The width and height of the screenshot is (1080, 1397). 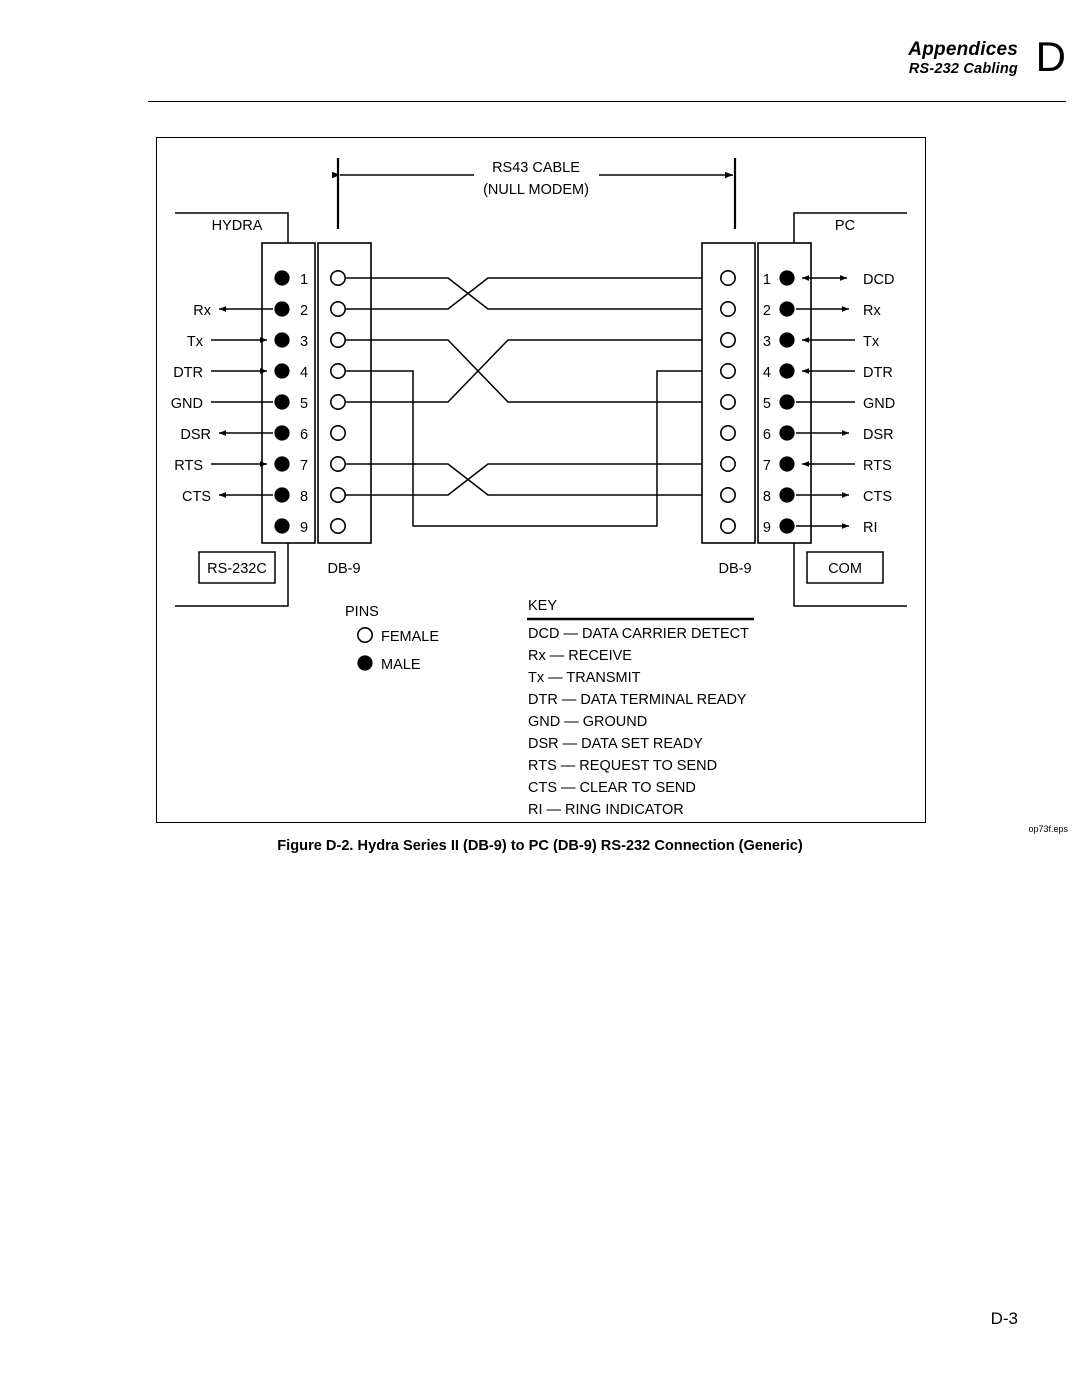 I want to click on key-legend-item-8: CTS — CLEAR TO SEND, so click(x=612, y=788).